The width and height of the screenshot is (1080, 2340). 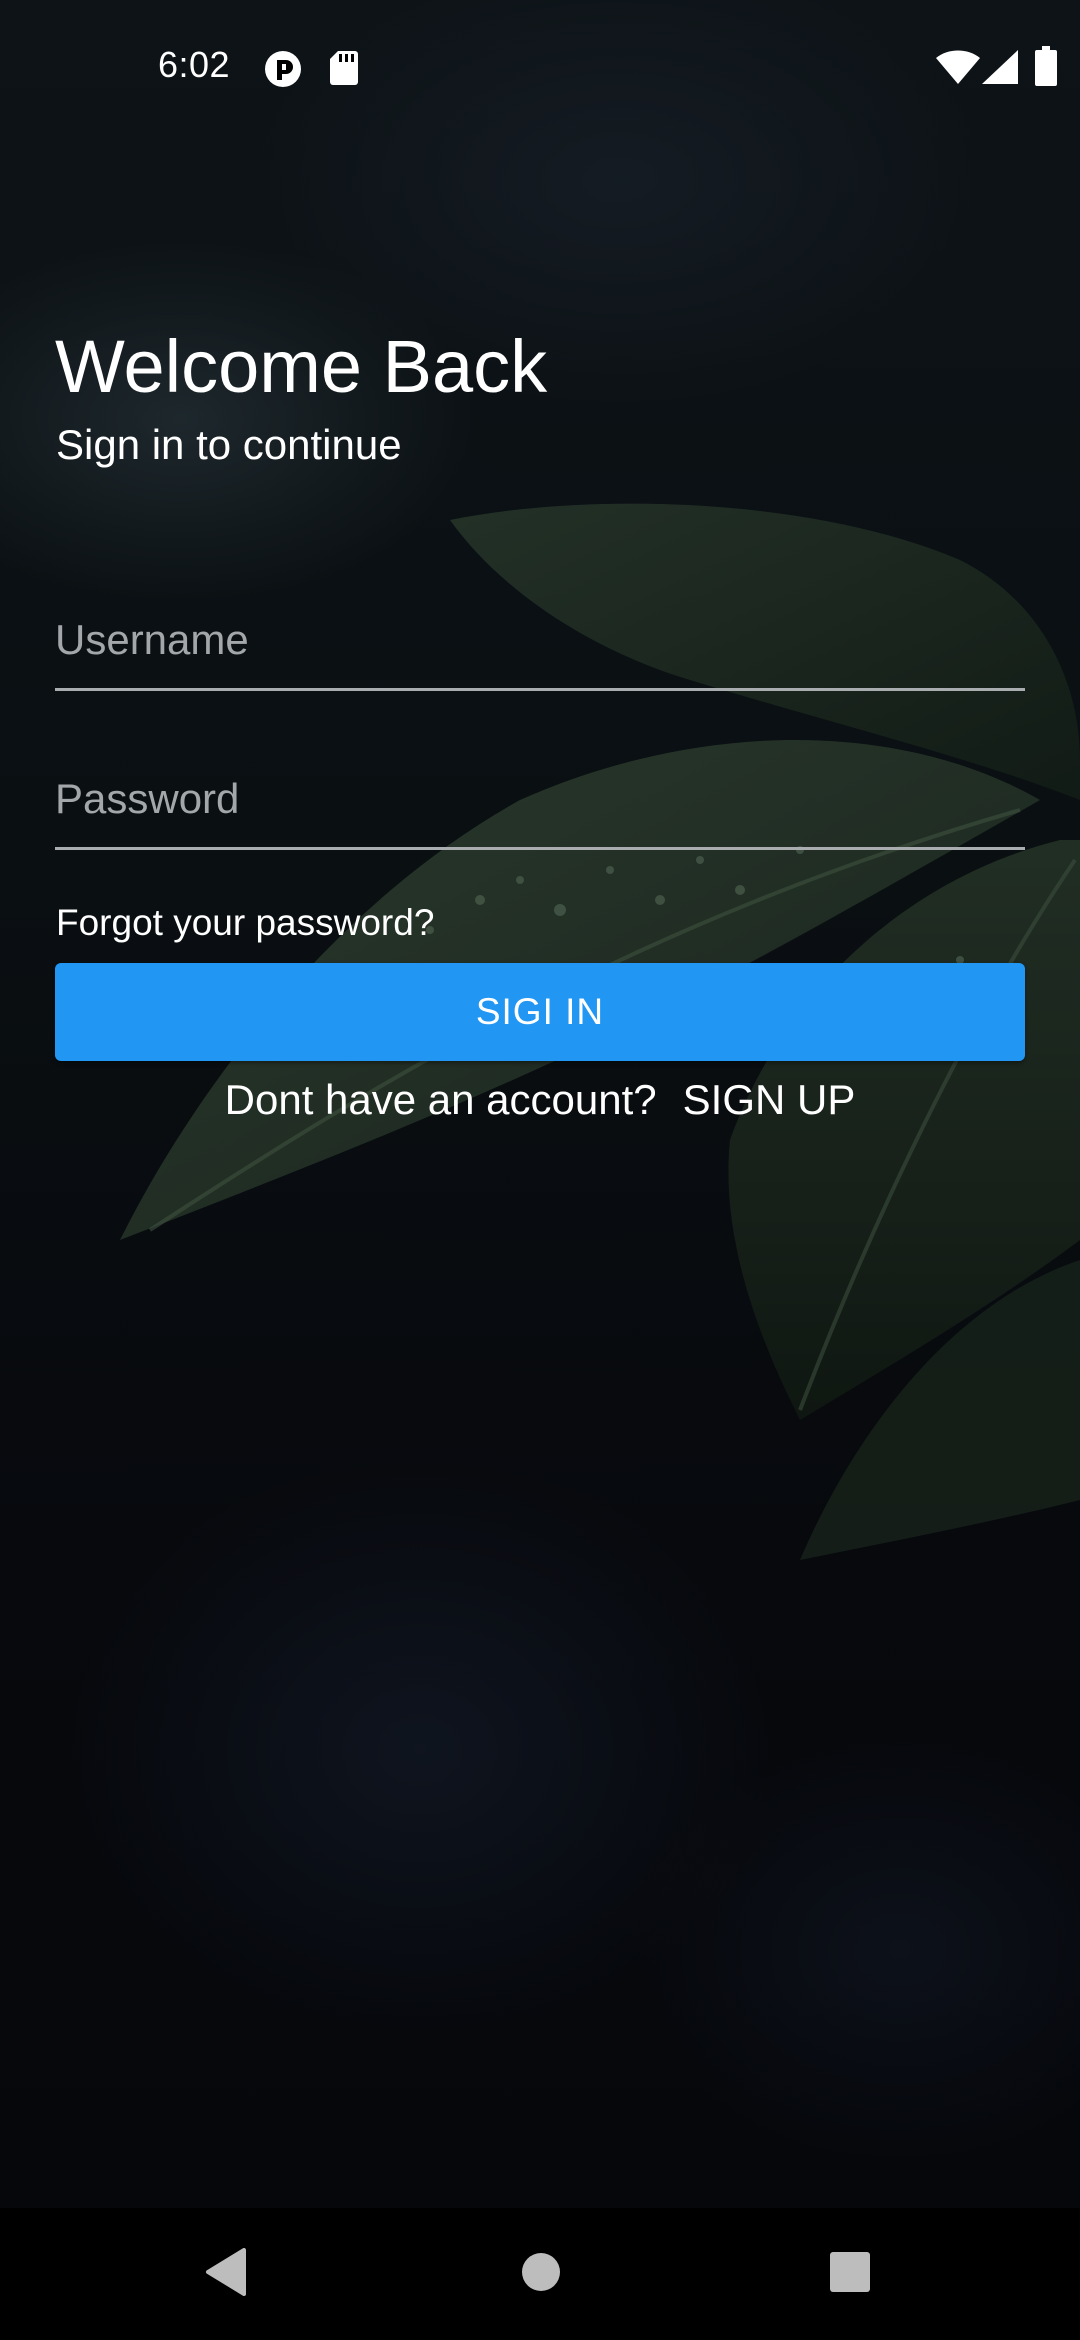 I want to click on status-bar: 6:02, so click(x=540, y=69).